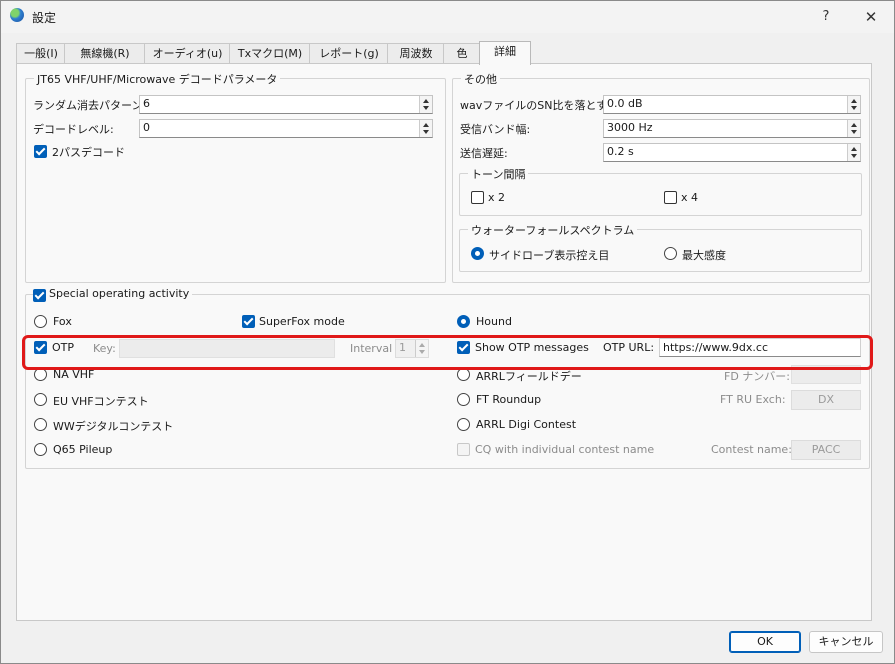 This screenshot has width=895, height=664. What do you see at coordinates (732, 104) in the screenshot?
I see `wav-snr-spinbox: 0.0 dB` at bounding box center [732, 104].